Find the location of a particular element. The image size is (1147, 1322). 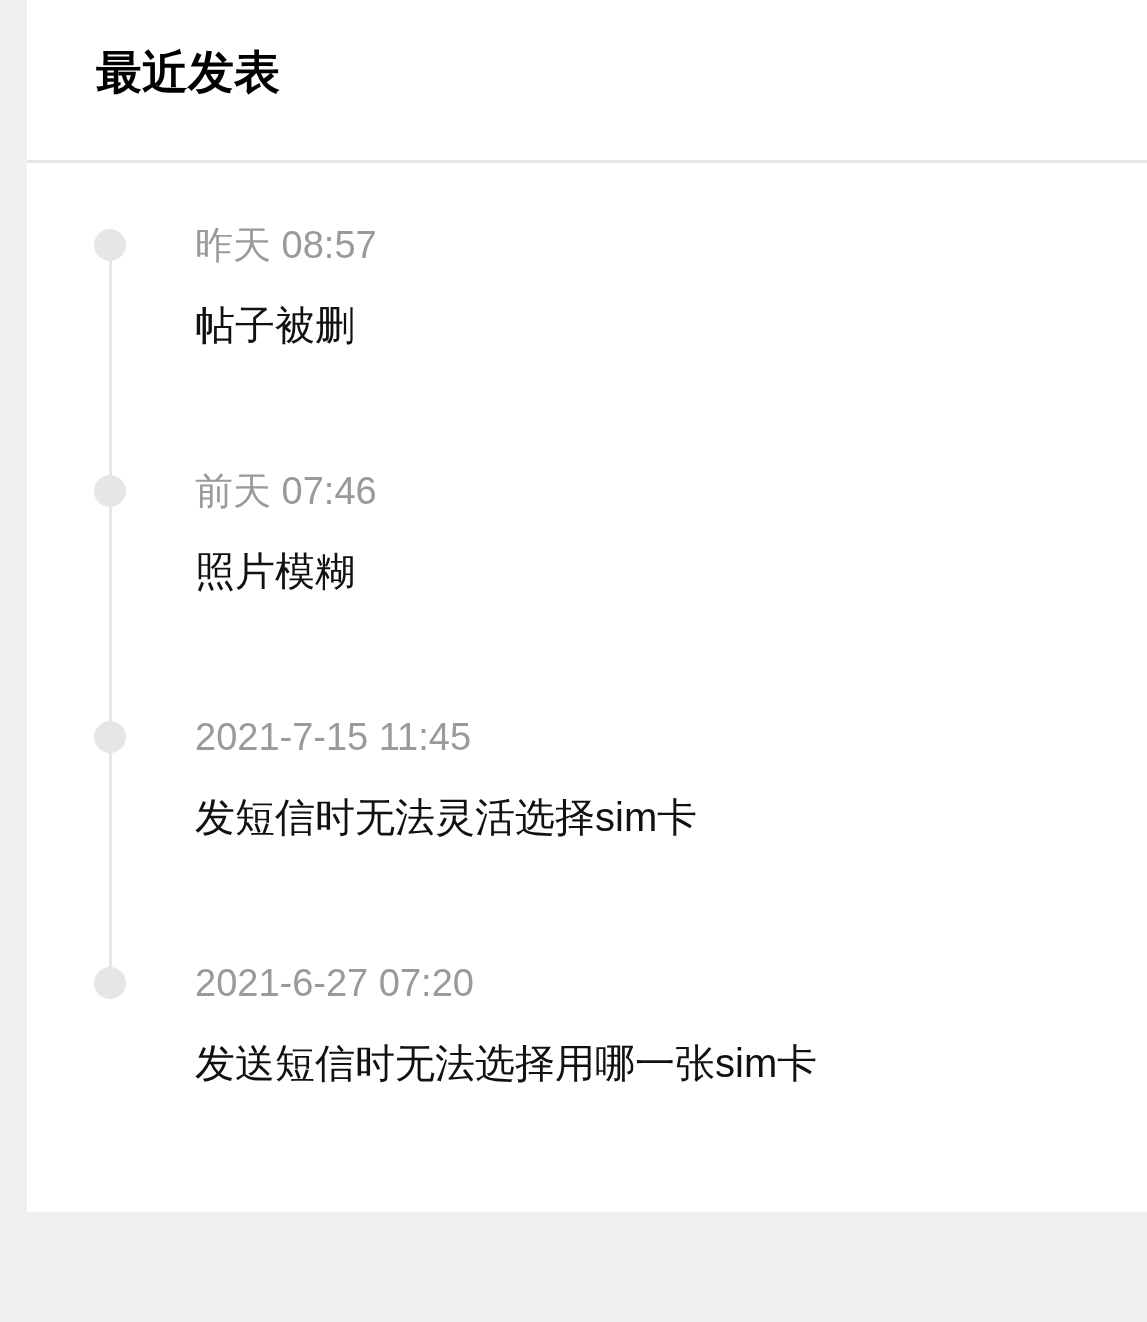

post-time: 前天 07:46 is located at coordinates (286, 491).